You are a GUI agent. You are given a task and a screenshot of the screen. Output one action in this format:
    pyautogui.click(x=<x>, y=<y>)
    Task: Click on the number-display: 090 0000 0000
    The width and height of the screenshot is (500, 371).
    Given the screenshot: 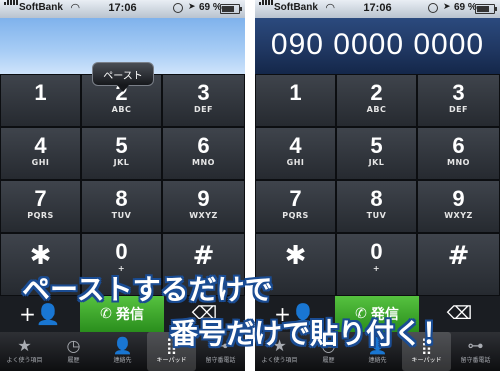 What is the action you would take?
    pyautogui.click(x=377, y=46)
    